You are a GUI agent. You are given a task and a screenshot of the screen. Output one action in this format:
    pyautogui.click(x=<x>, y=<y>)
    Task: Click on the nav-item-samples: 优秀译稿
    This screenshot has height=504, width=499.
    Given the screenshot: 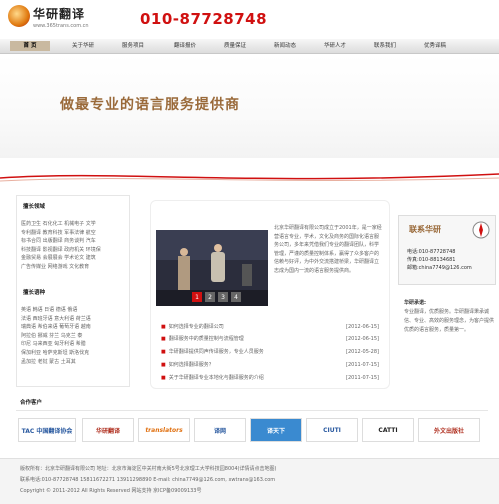 What is the action you would take?
    pyautogui.click(x=435, y=46)
    